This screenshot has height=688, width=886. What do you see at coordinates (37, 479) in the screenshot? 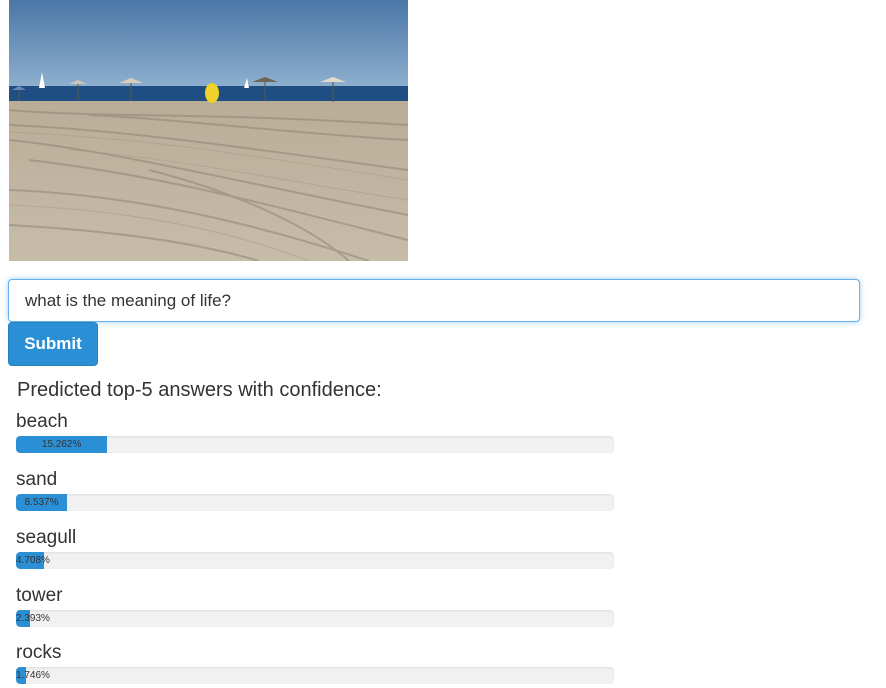
I see `answer-label: sand` at bounding box center [37, 479].